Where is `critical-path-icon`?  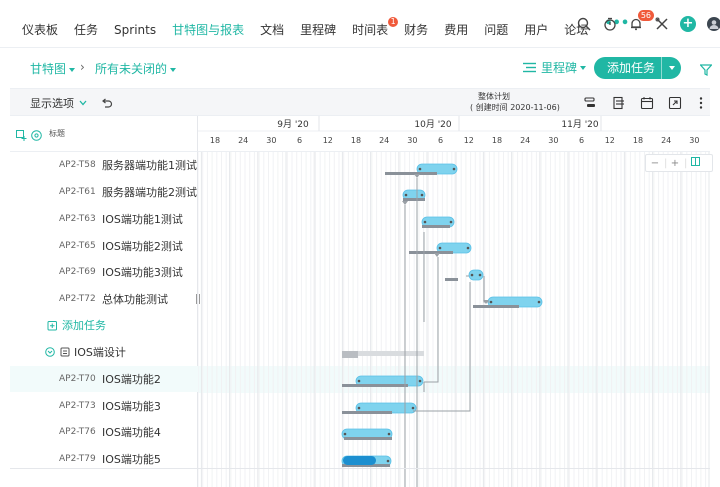 critical-path-icon is located at coordinates (590, 102).